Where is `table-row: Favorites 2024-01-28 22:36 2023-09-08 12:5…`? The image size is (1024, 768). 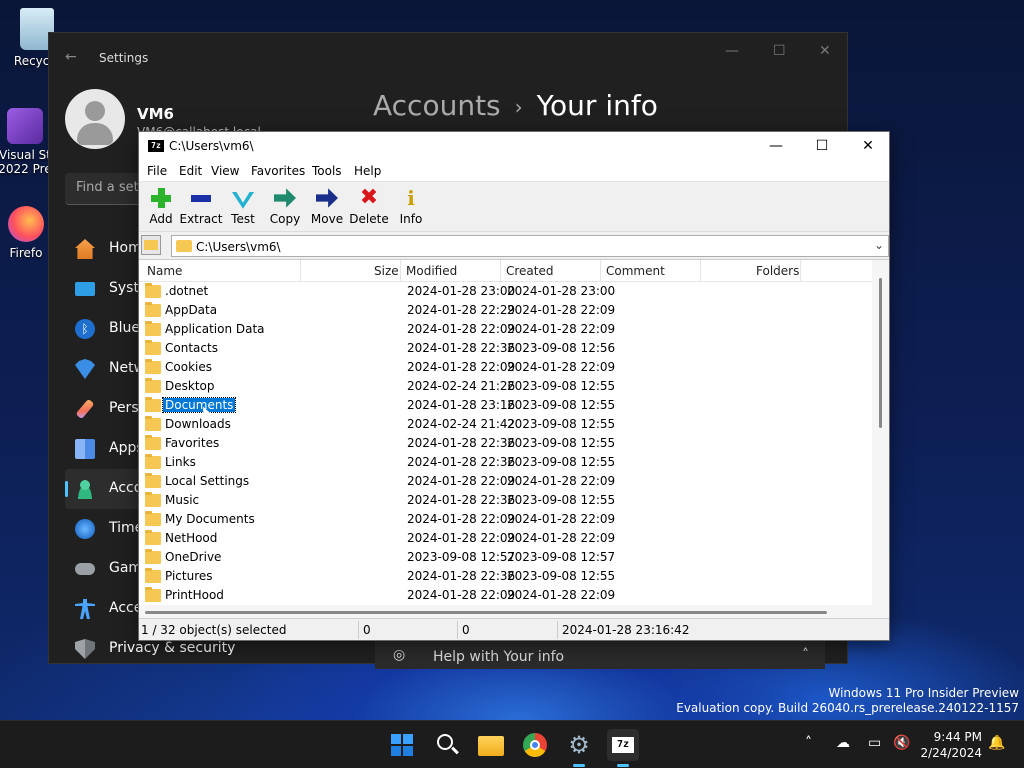
table-row: Favorites 2024-01-28 22:36 2023-09-08 12:5… is located at coordinates (514, 443).